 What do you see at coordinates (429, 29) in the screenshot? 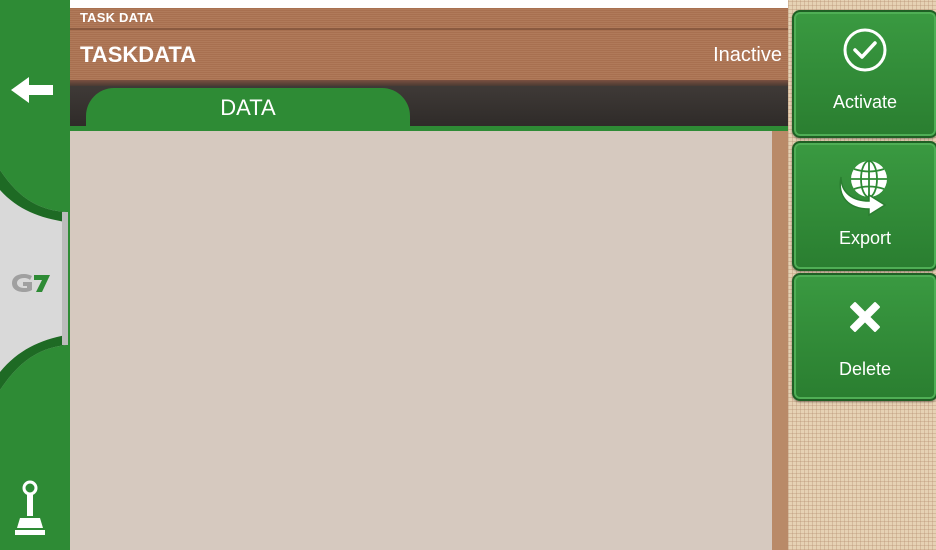
I see `header-divider` at bounding box center [429, 29].